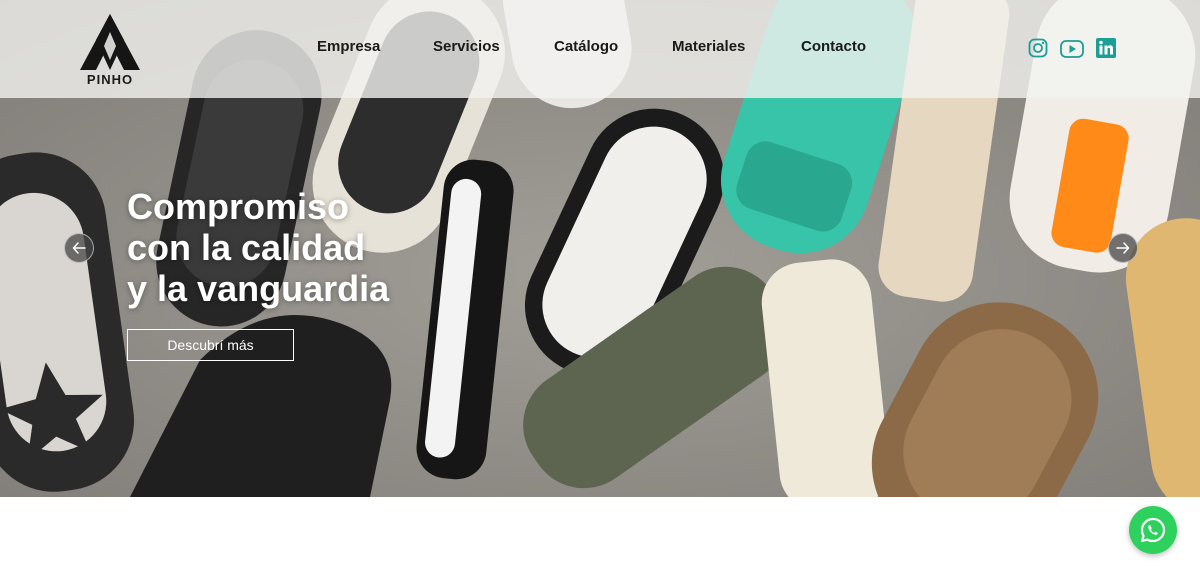 Image resolution: width=1200 pixels, height=566 pixels. What do you see at coordinates (238, 206) in the screenshot?
I see `headline-line-1: Compromiso` at bounding box center [238, 206].